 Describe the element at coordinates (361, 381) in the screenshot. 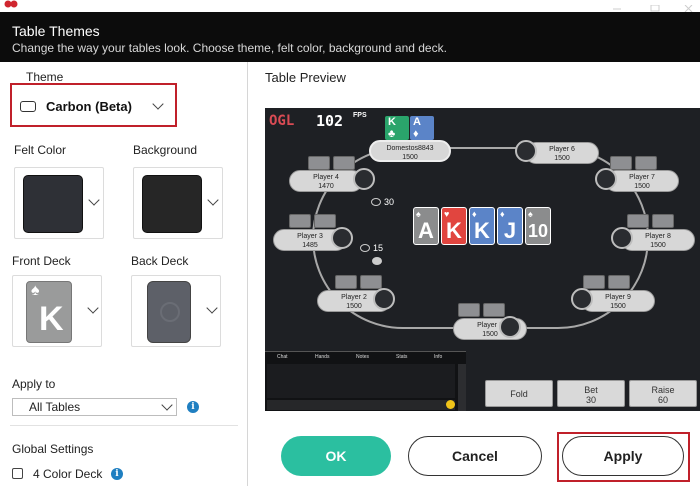

I see `chat-log` at that location.